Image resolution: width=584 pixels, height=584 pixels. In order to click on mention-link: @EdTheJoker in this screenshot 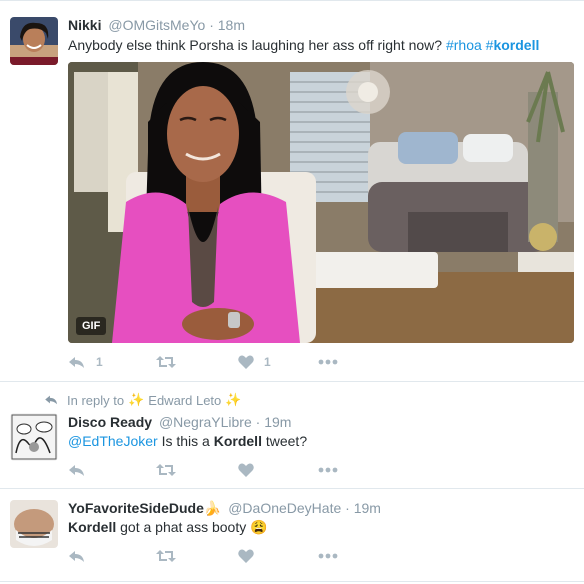, I will do `click(113, 441)`.